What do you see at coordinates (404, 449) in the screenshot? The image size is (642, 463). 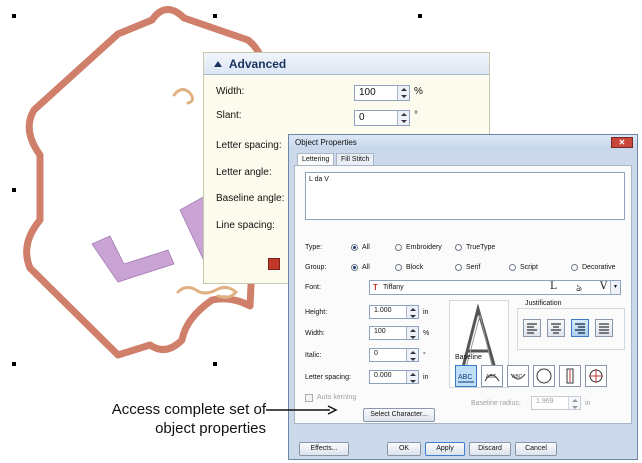 I see `ok-button: OK` at bounding box center [404, 449].